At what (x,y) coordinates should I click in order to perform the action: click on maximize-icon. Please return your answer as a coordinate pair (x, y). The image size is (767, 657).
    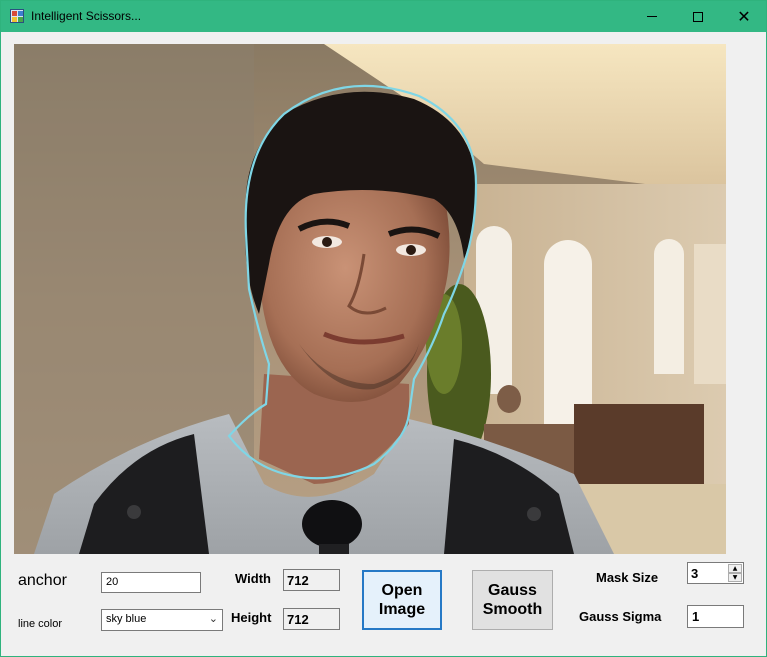
    Looking at the image, I should click on (698, 16).